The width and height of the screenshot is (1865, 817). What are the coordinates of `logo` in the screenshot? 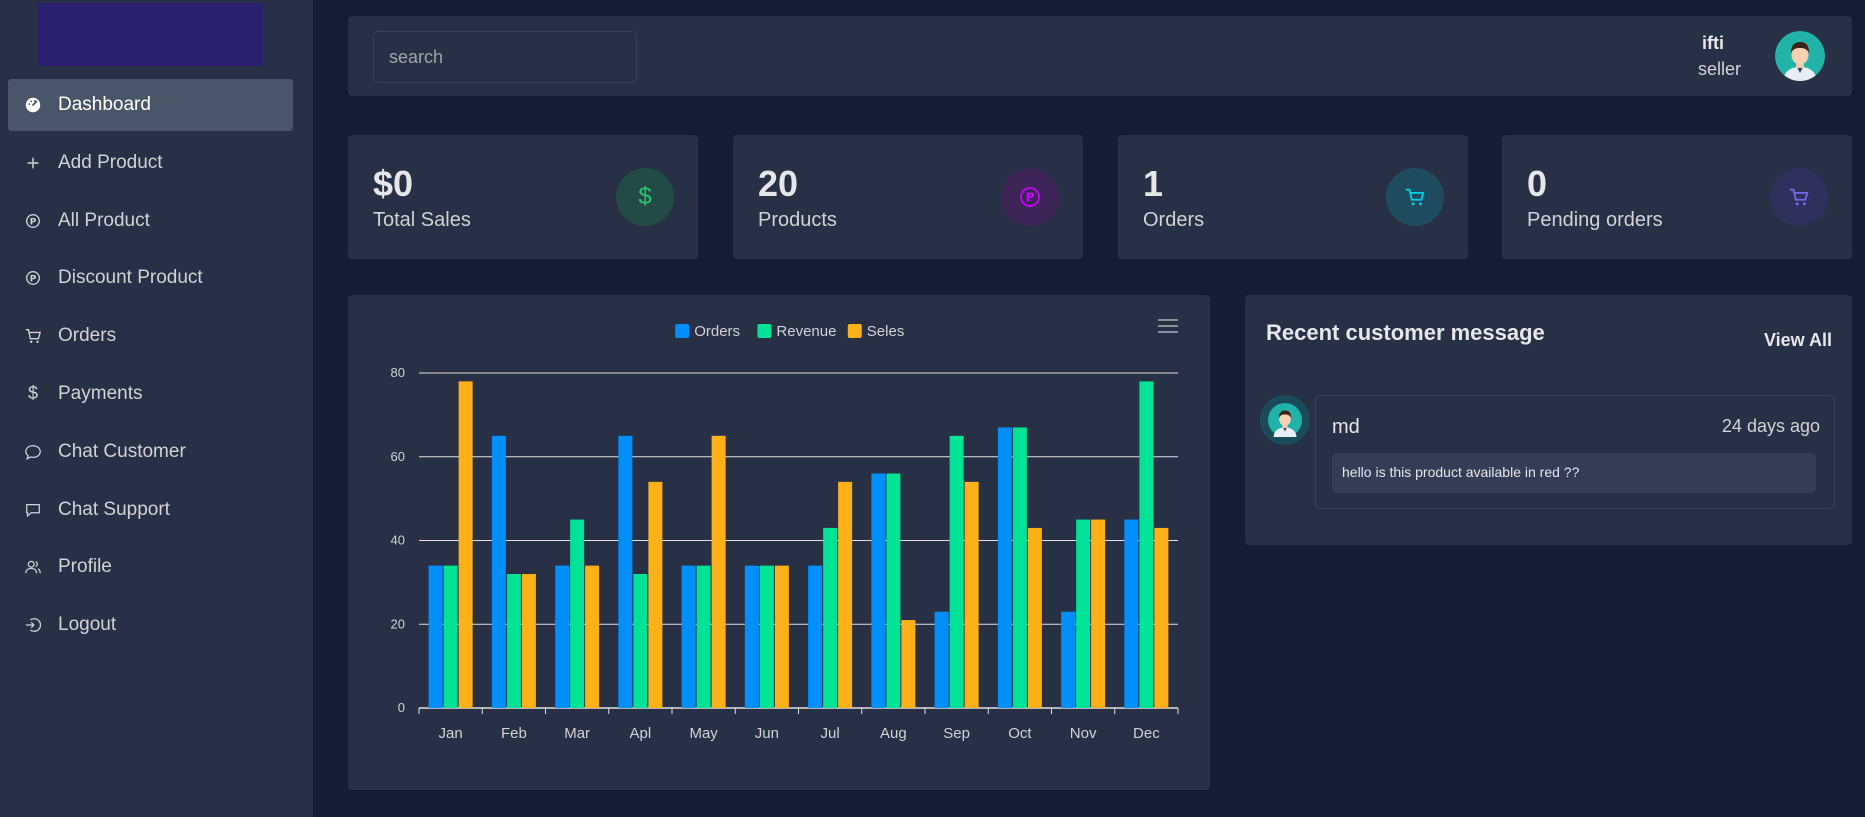 It's located at (150, 34).